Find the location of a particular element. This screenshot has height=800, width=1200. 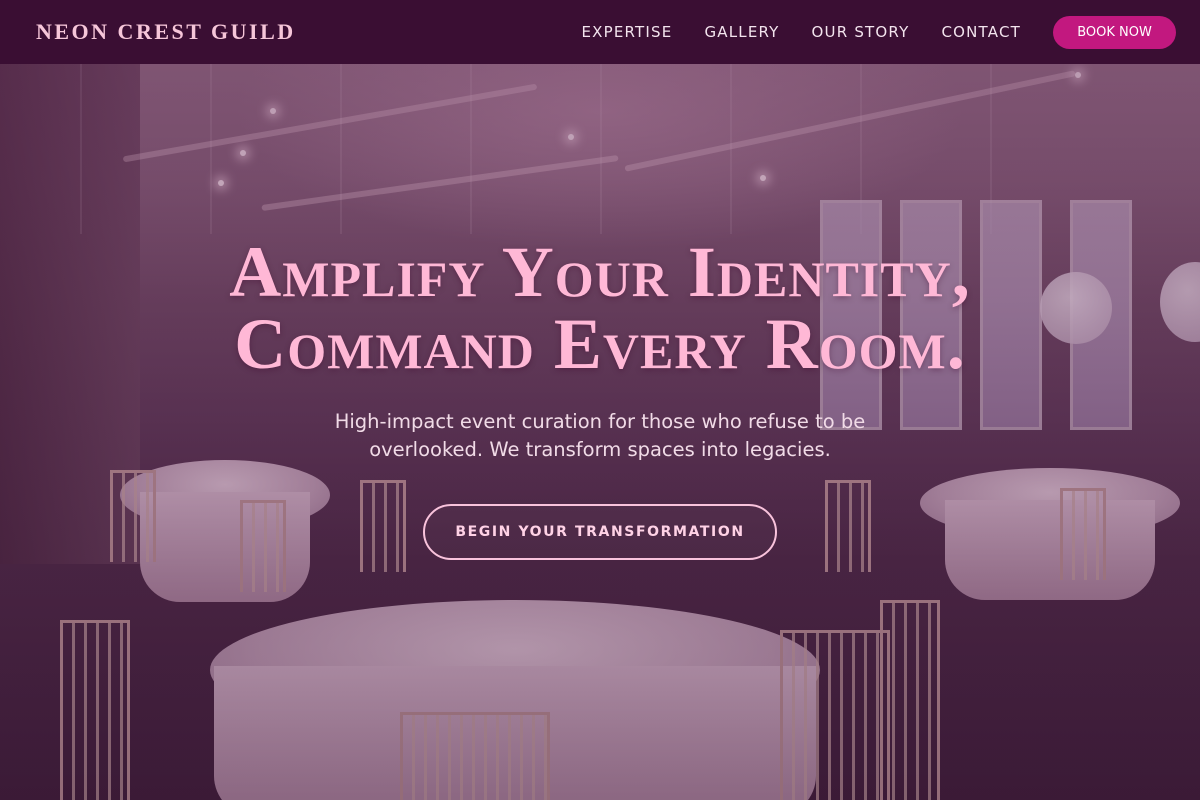

hero-headline-line-2: Command Every Room. is located at coordinates (600, 344).